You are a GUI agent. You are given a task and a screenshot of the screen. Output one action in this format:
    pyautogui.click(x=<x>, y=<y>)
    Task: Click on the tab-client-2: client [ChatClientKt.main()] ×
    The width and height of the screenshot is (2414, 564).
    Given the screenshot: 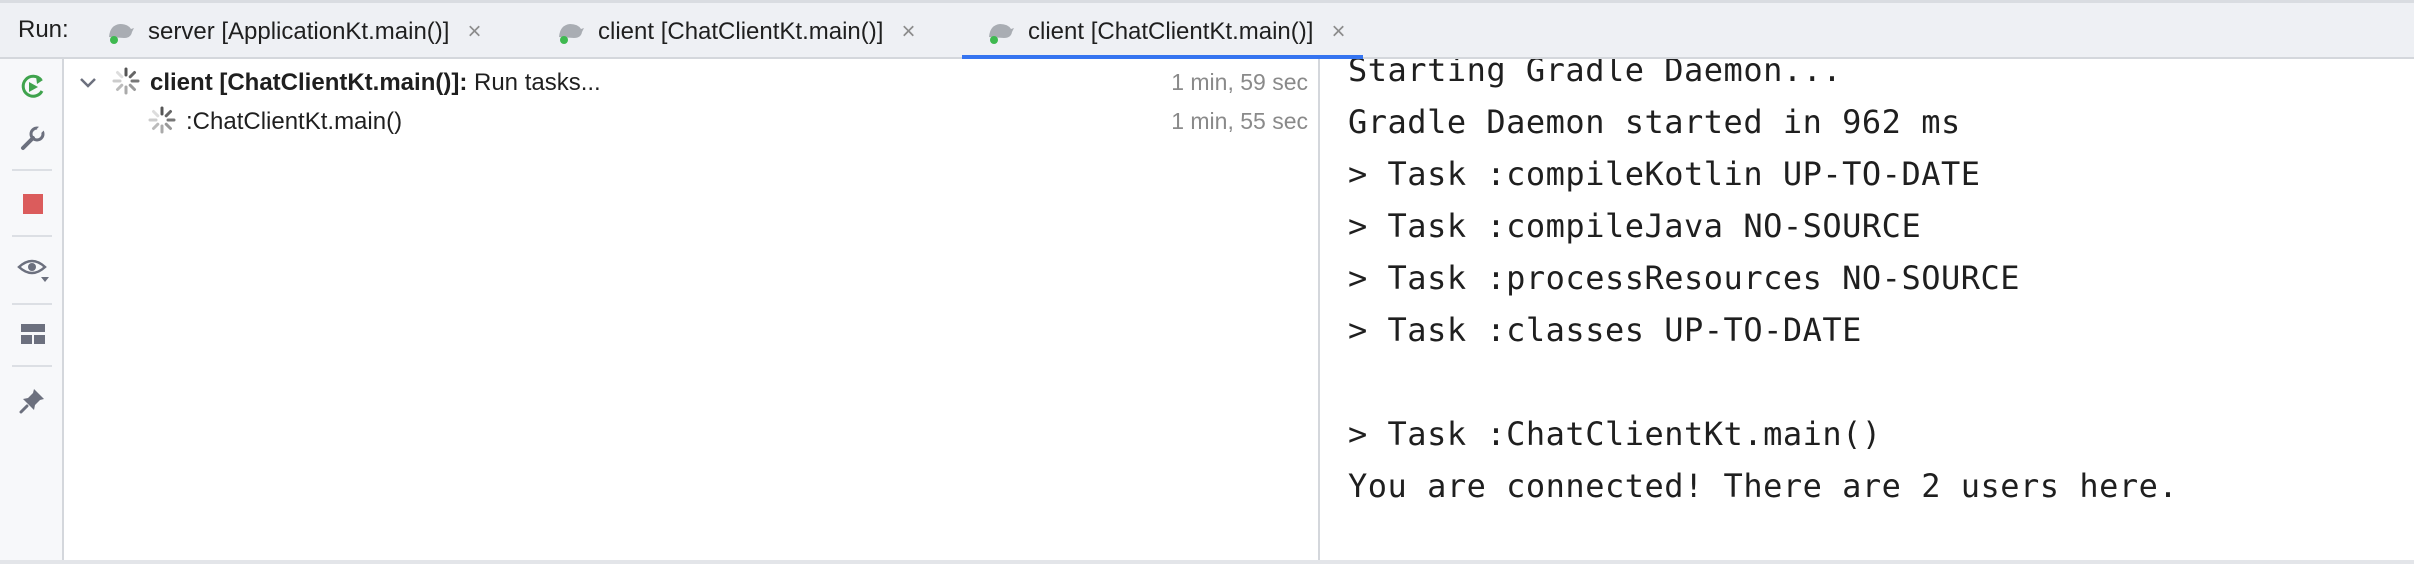 What is the action you would take?
    pyautogui.click(x=1163, y=33)
    